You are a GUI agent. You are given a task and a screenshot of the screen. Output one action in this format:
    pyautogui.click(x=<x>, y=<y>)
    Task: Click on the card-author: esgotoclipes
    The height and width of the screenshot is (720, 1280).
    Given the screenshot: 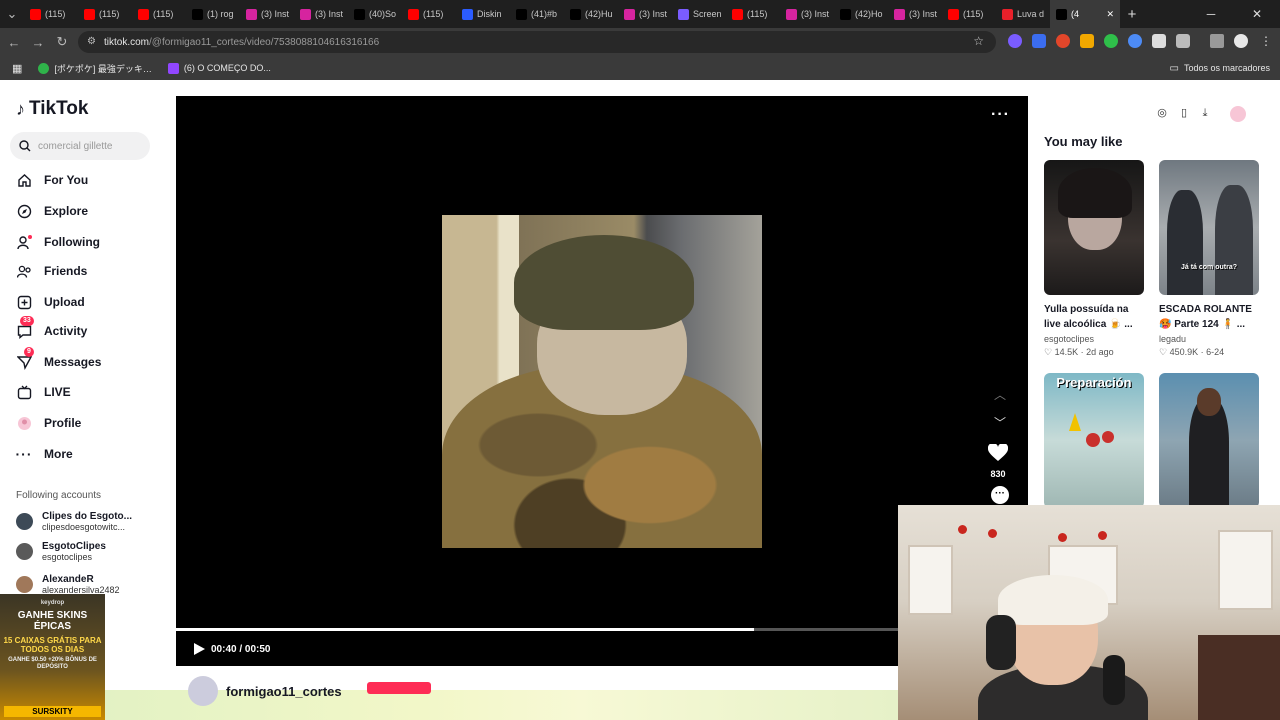 What is the action you would take?
    pyautogui.click(x=1094, y=339)
    